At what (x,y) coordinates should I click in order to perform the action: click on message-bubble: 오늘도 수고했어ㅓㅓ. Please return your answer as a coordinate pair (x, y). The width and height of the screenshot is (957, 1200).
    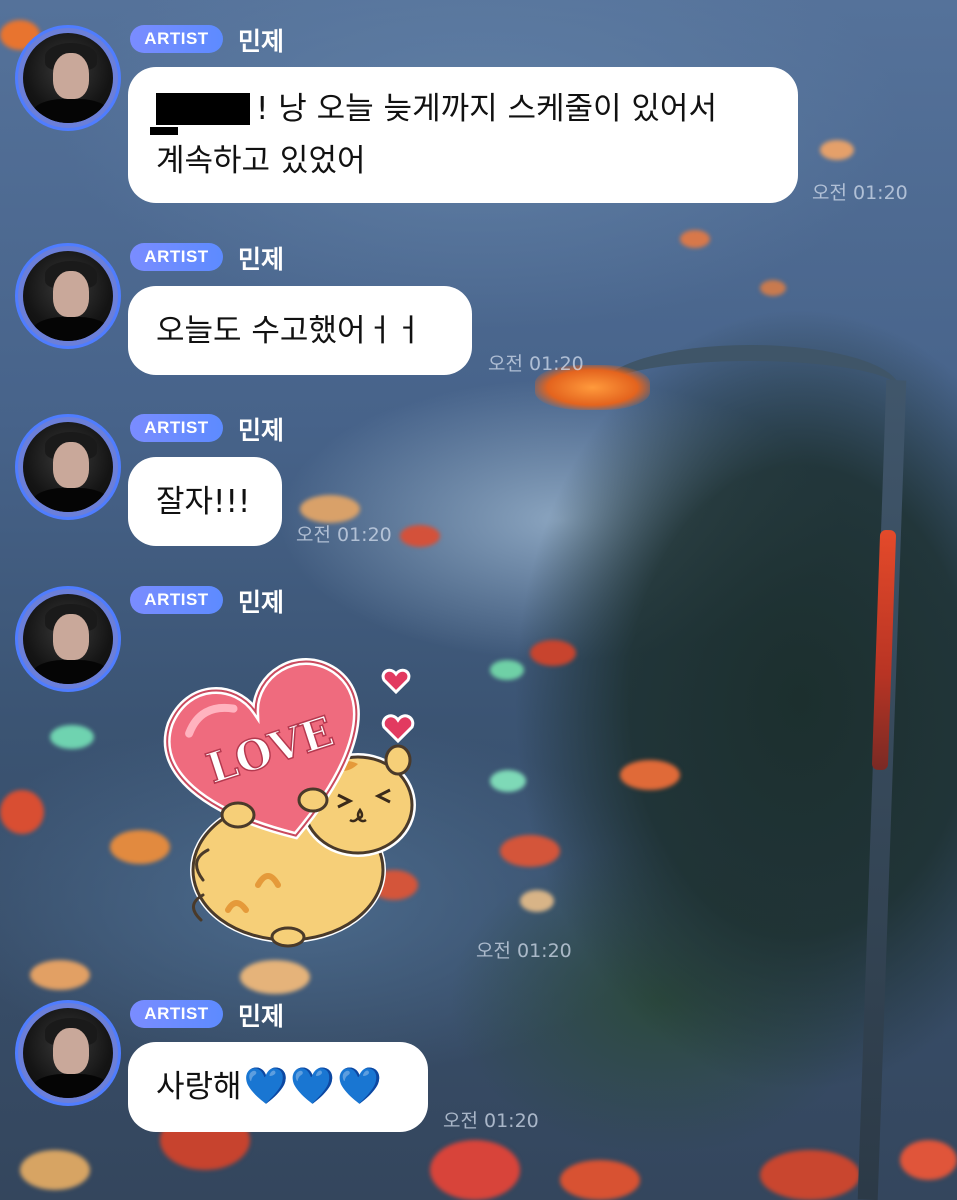
    Looking at the image, I should click on (300, 330).